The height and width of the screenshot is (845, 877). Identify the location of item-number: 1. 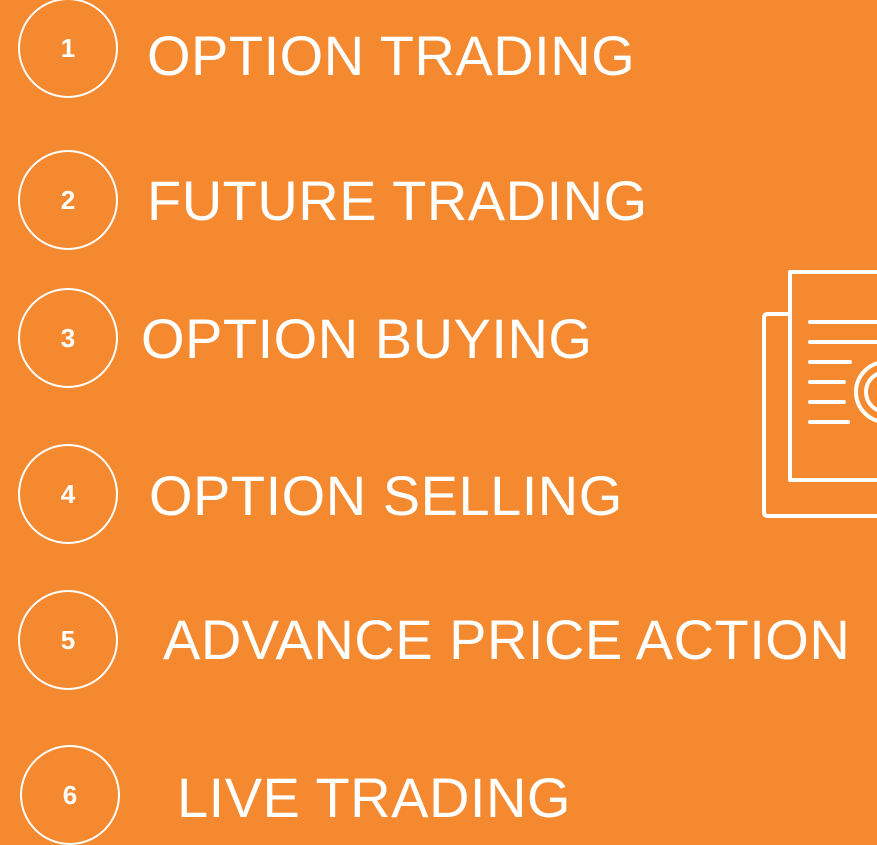
(68, 47).